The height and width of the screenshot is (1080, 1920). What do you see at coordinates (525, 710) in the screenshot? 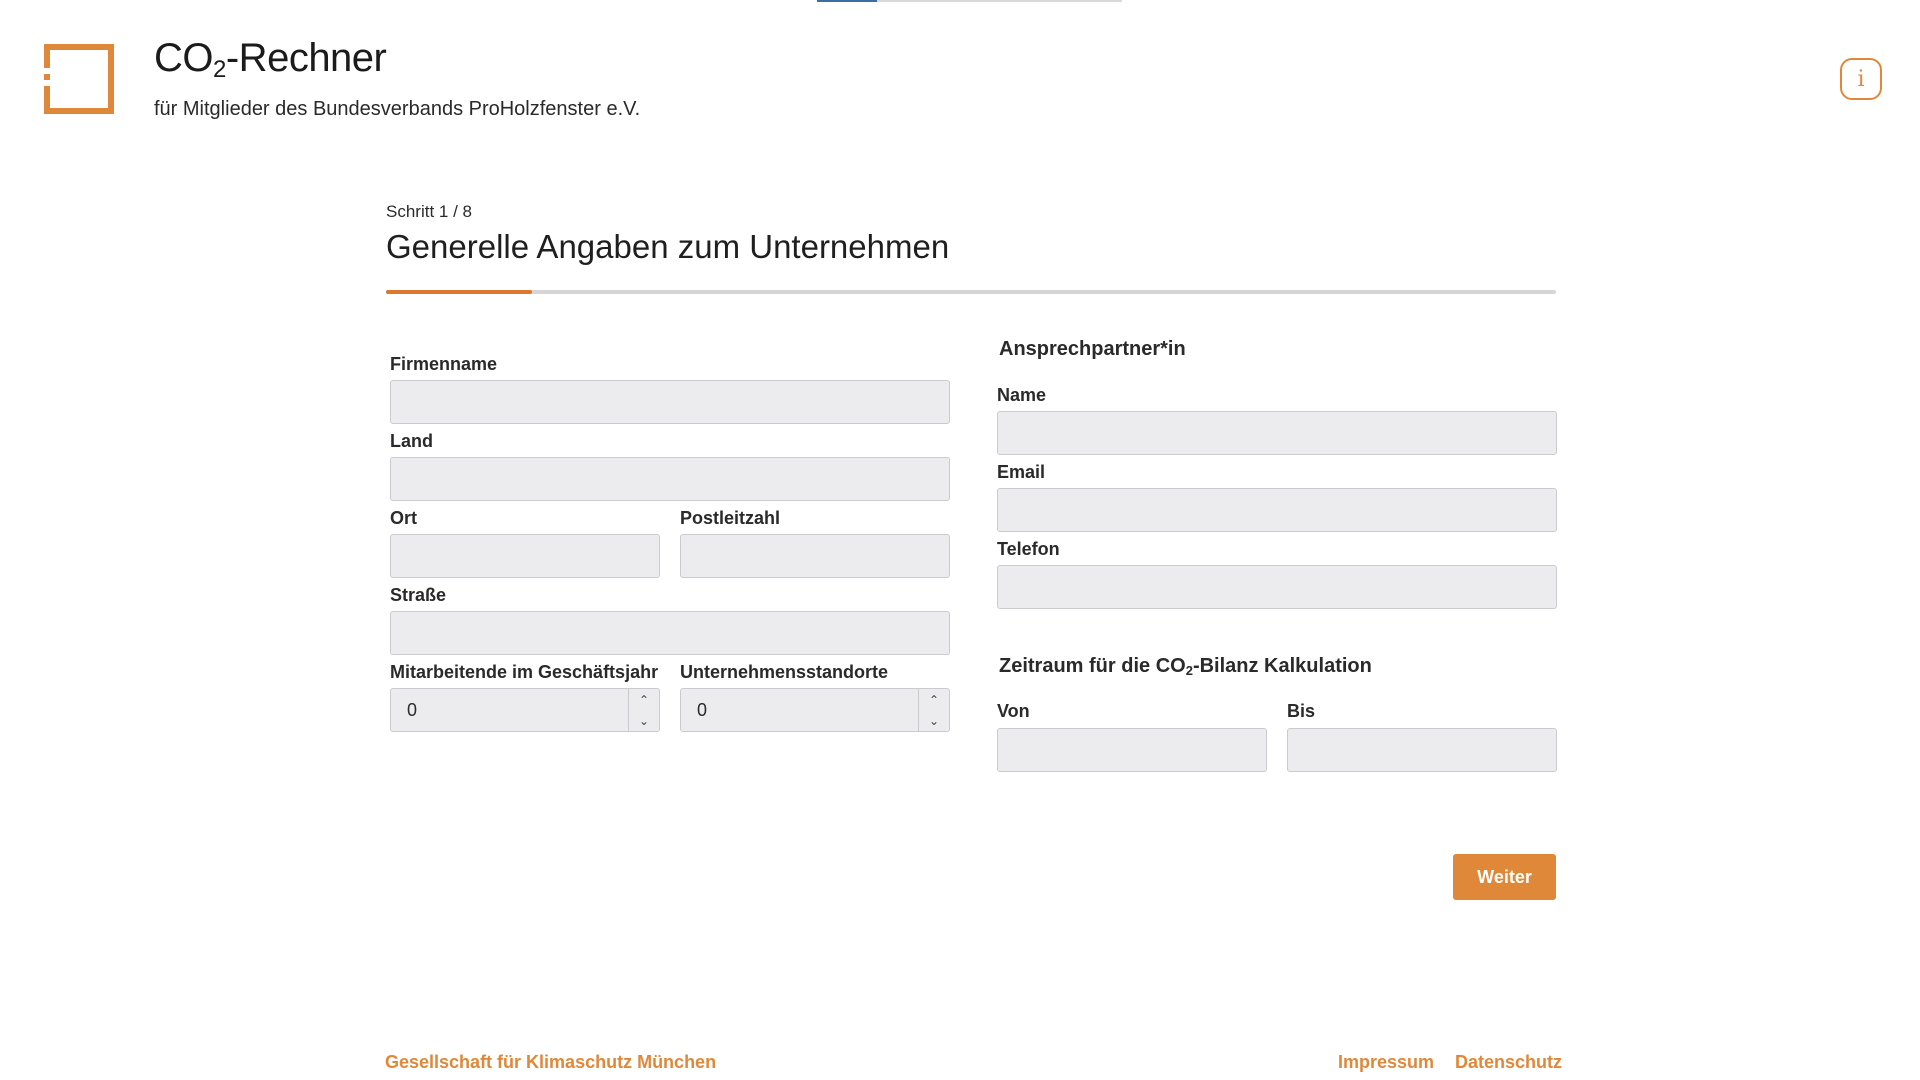
I see `mitarbeitende-number-input: 0 ⌃ ⌄` at bounding box center [525, 710].